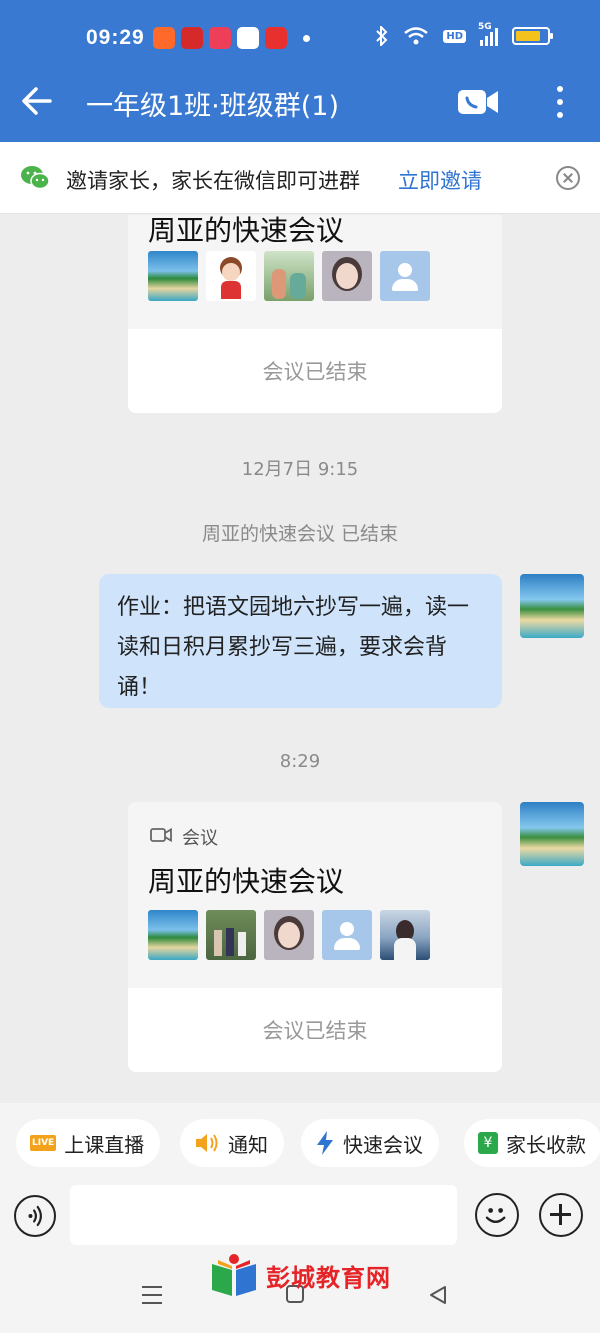 The image size is (600, 1333). Describe the element at coordinates (231, 38) in the screenshot. I see `notification-icons` at that location.